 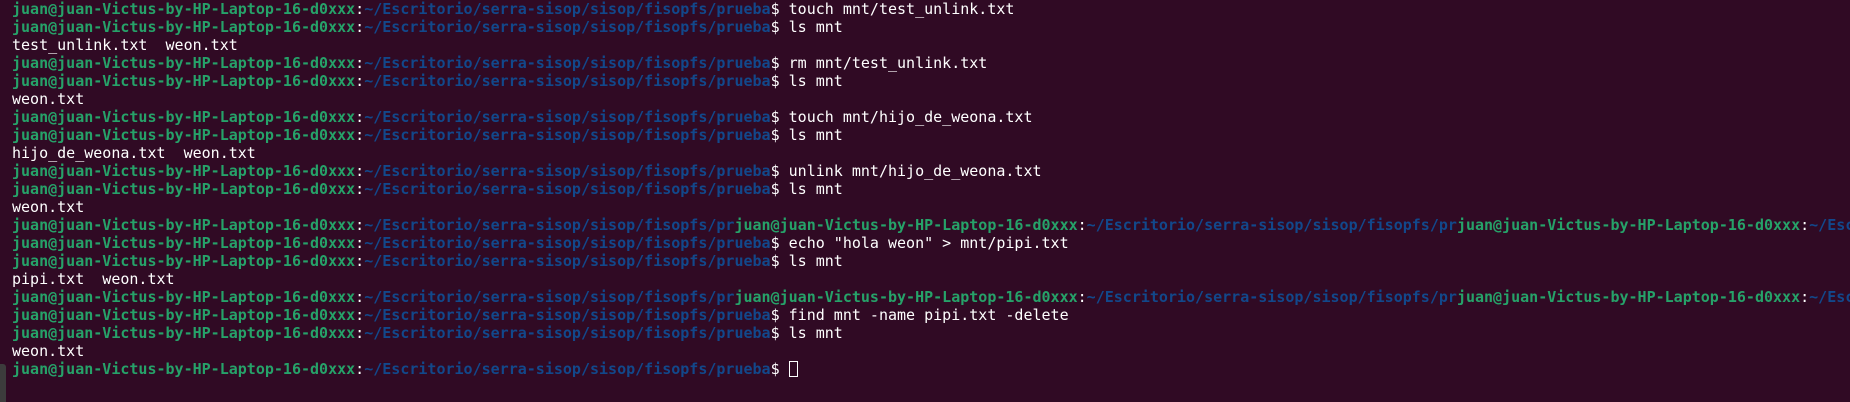 I want to click on output-line: hijo_de_weona.txt weon.txt, so click(x=931, y=153).